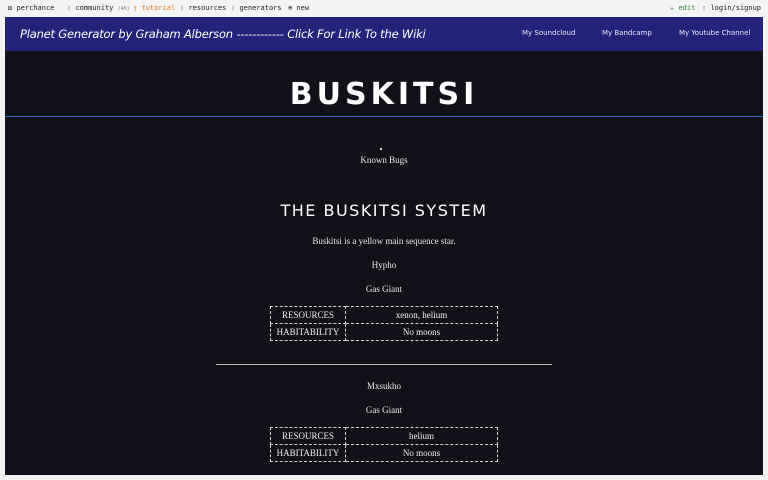  What do you see at coordinates (627, 33) in the screenshot?
I see `bandcamp-link: My Bandcamp` at bounding box center [627, 33].